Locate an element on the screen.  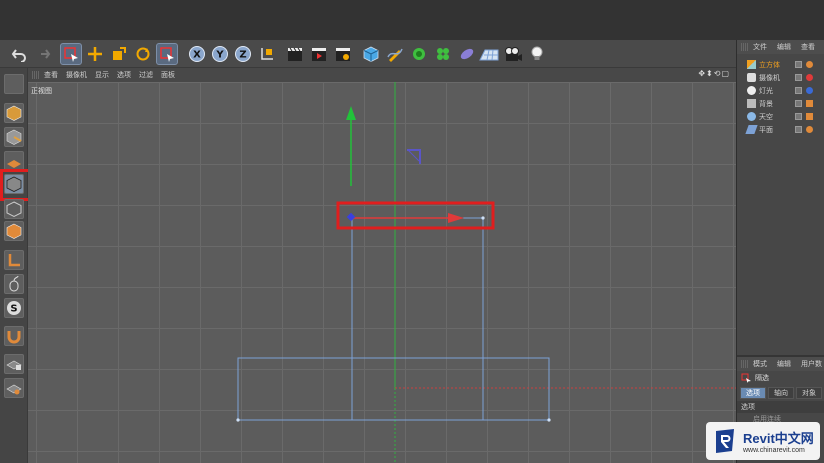
pen-icon is located at coordinates (395, 55).